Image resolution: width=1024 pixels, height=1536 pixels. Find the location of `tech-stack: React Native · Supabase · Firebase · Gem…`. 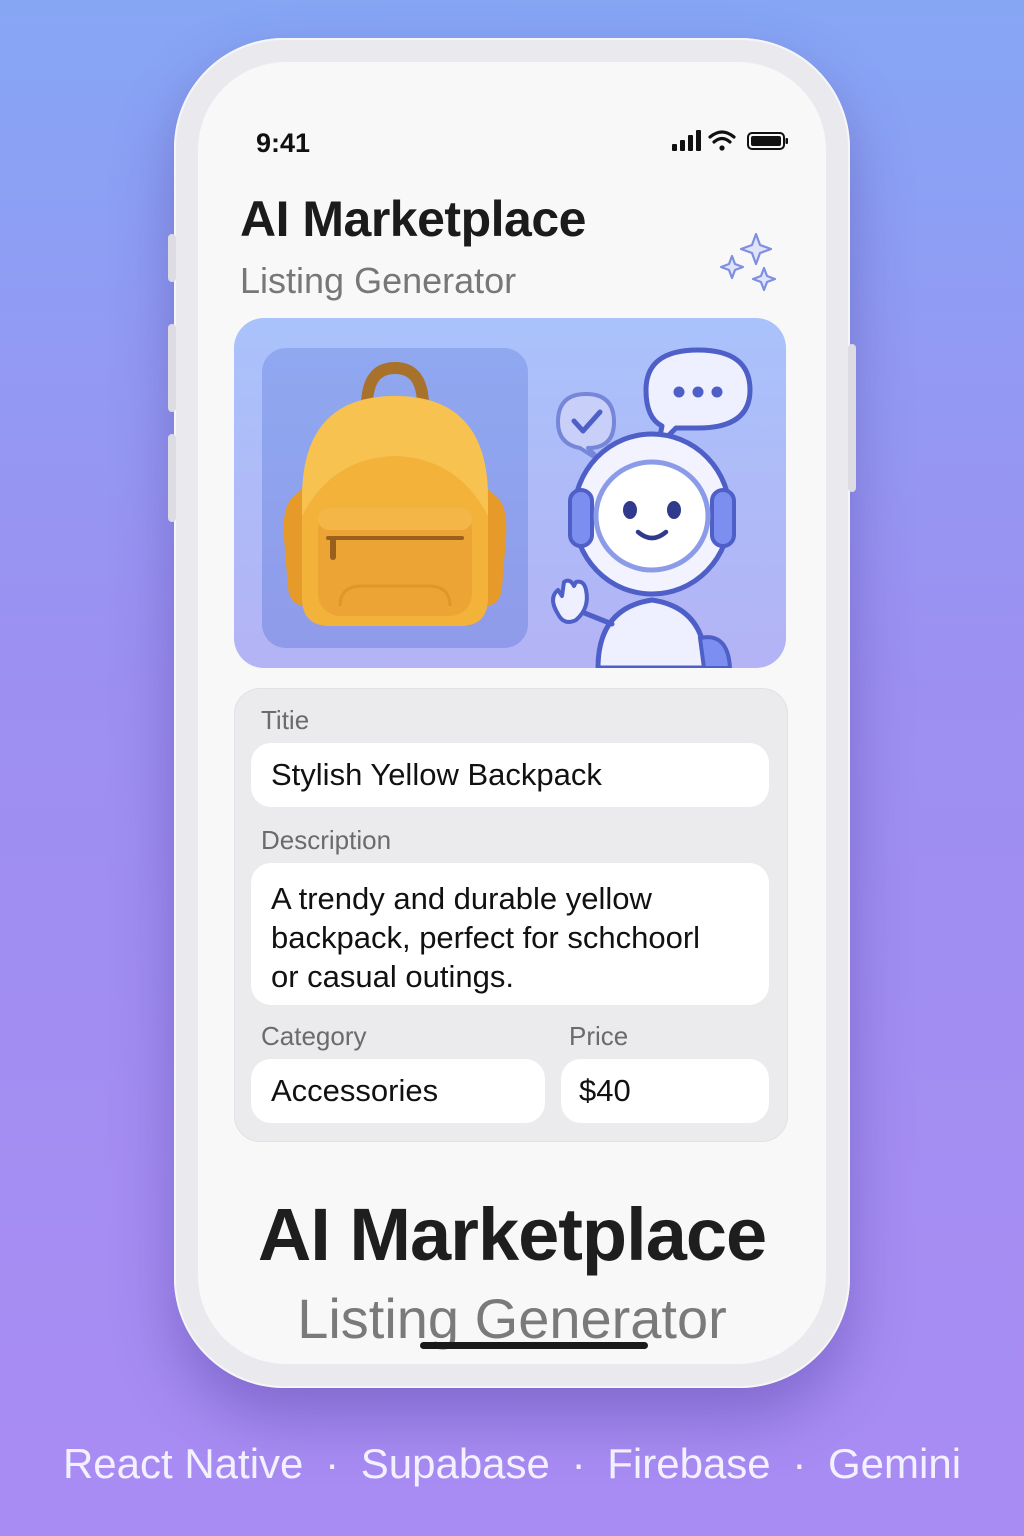

tech-stack: React Native · Supabase · Firebase · Gem… is located at coordinates (512, 1464).